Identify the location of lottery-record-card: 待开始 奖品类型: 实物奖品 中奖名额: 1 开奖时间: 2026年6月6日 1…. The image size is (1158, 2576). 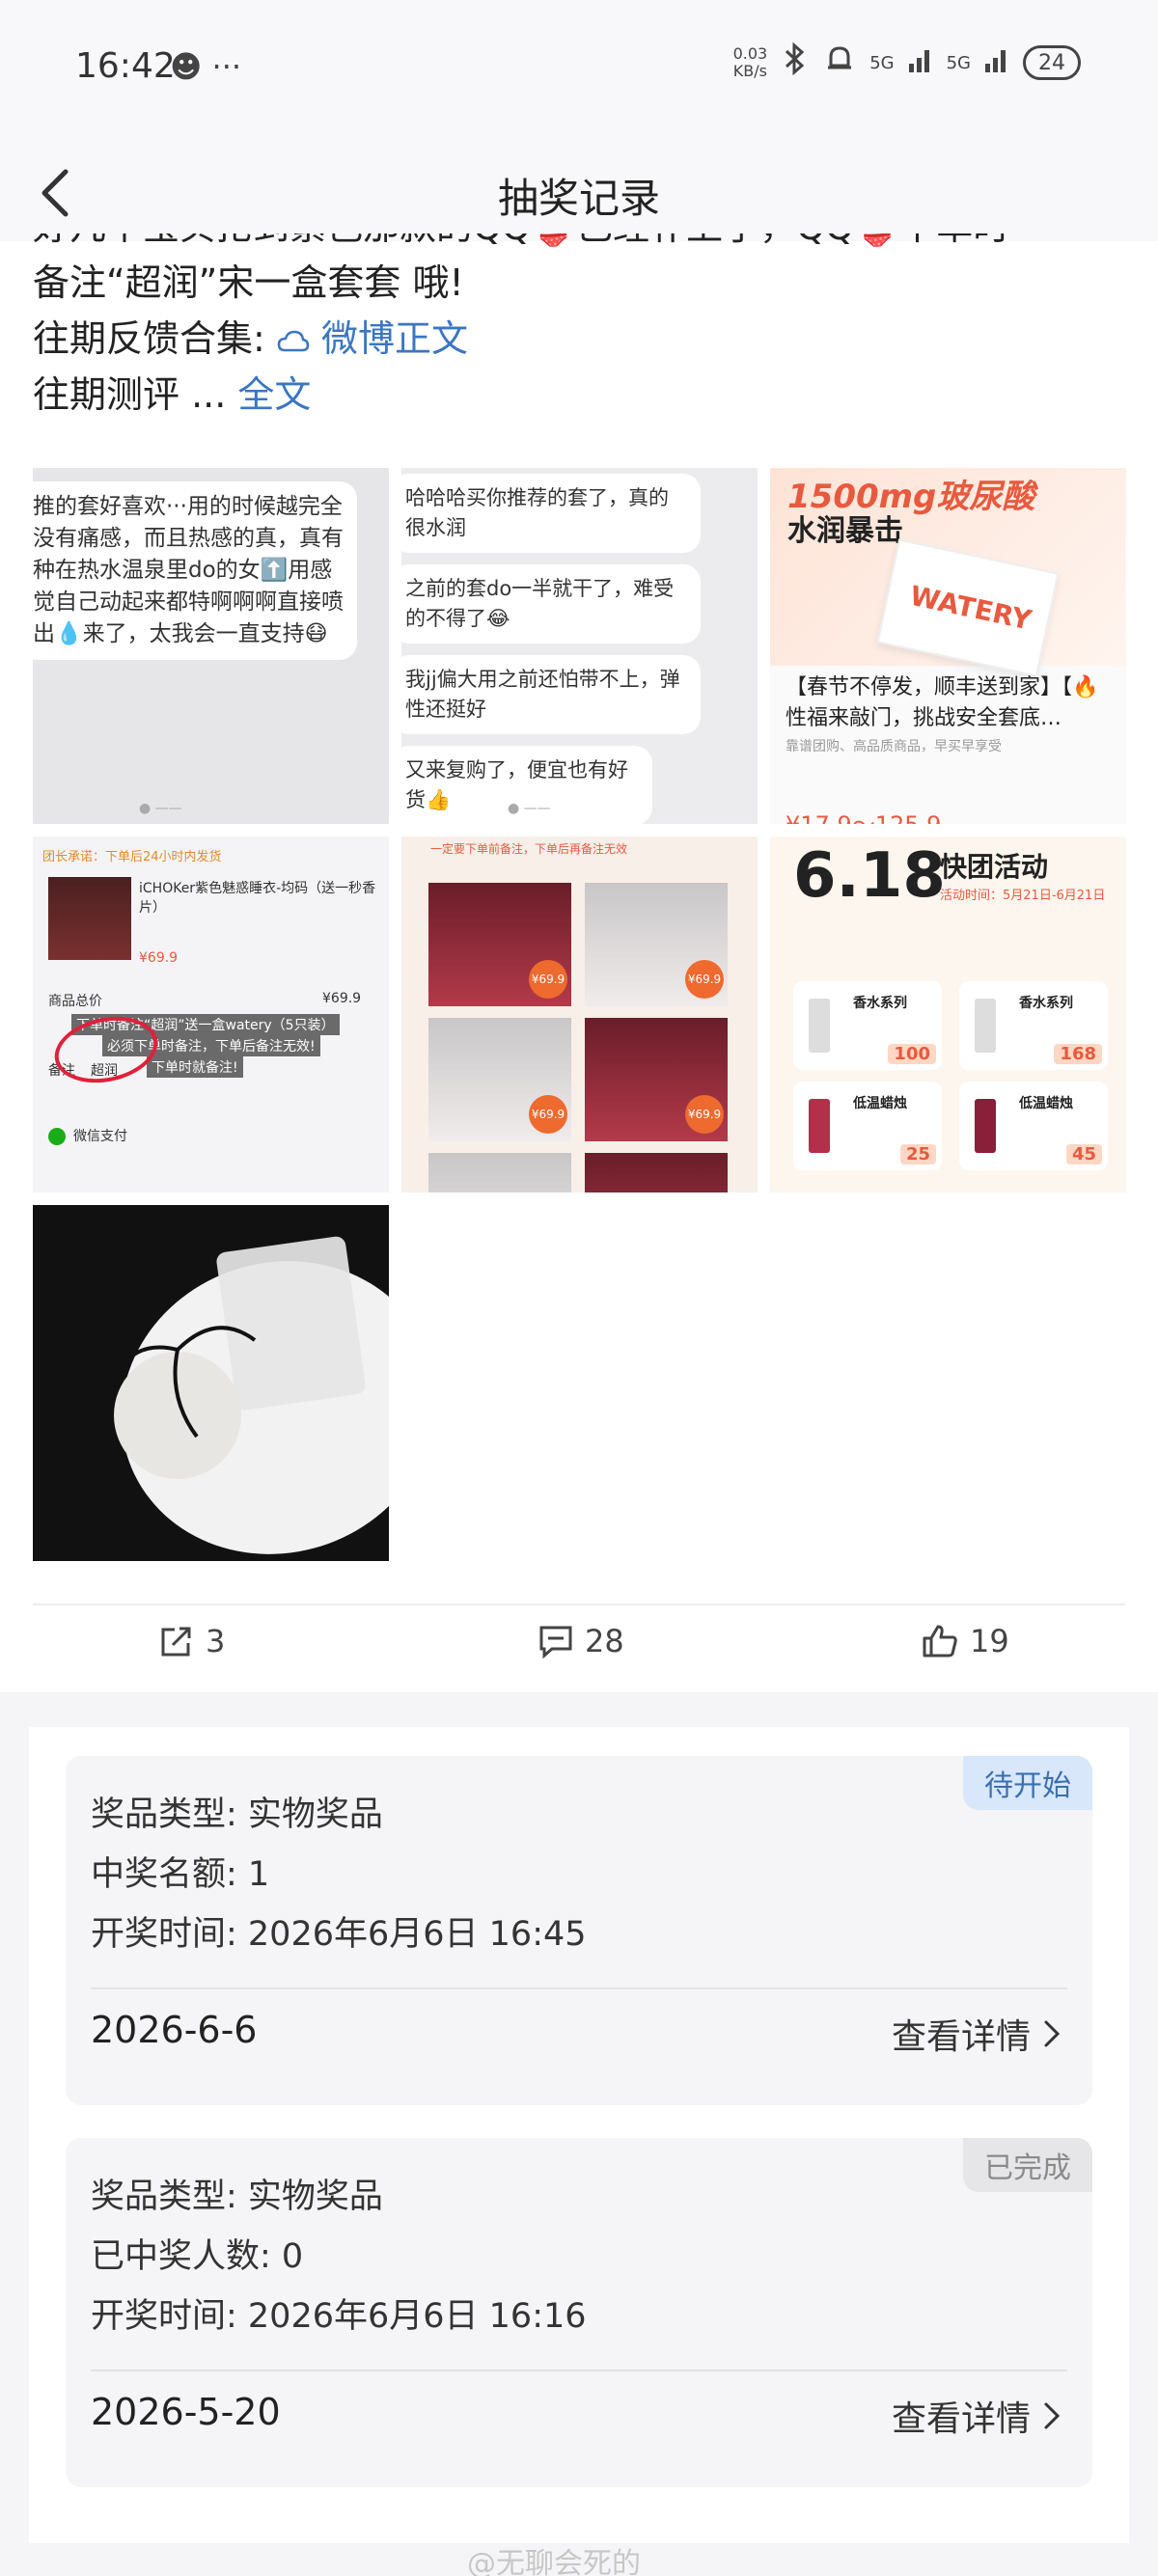
(579, 1931).